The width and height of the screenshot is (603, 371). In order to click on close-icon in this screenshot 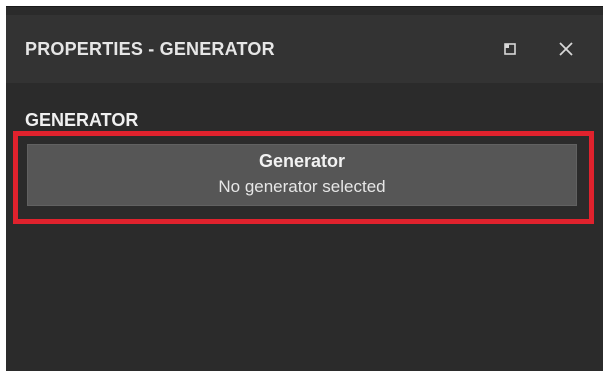, I will do `click(566, 49)`.